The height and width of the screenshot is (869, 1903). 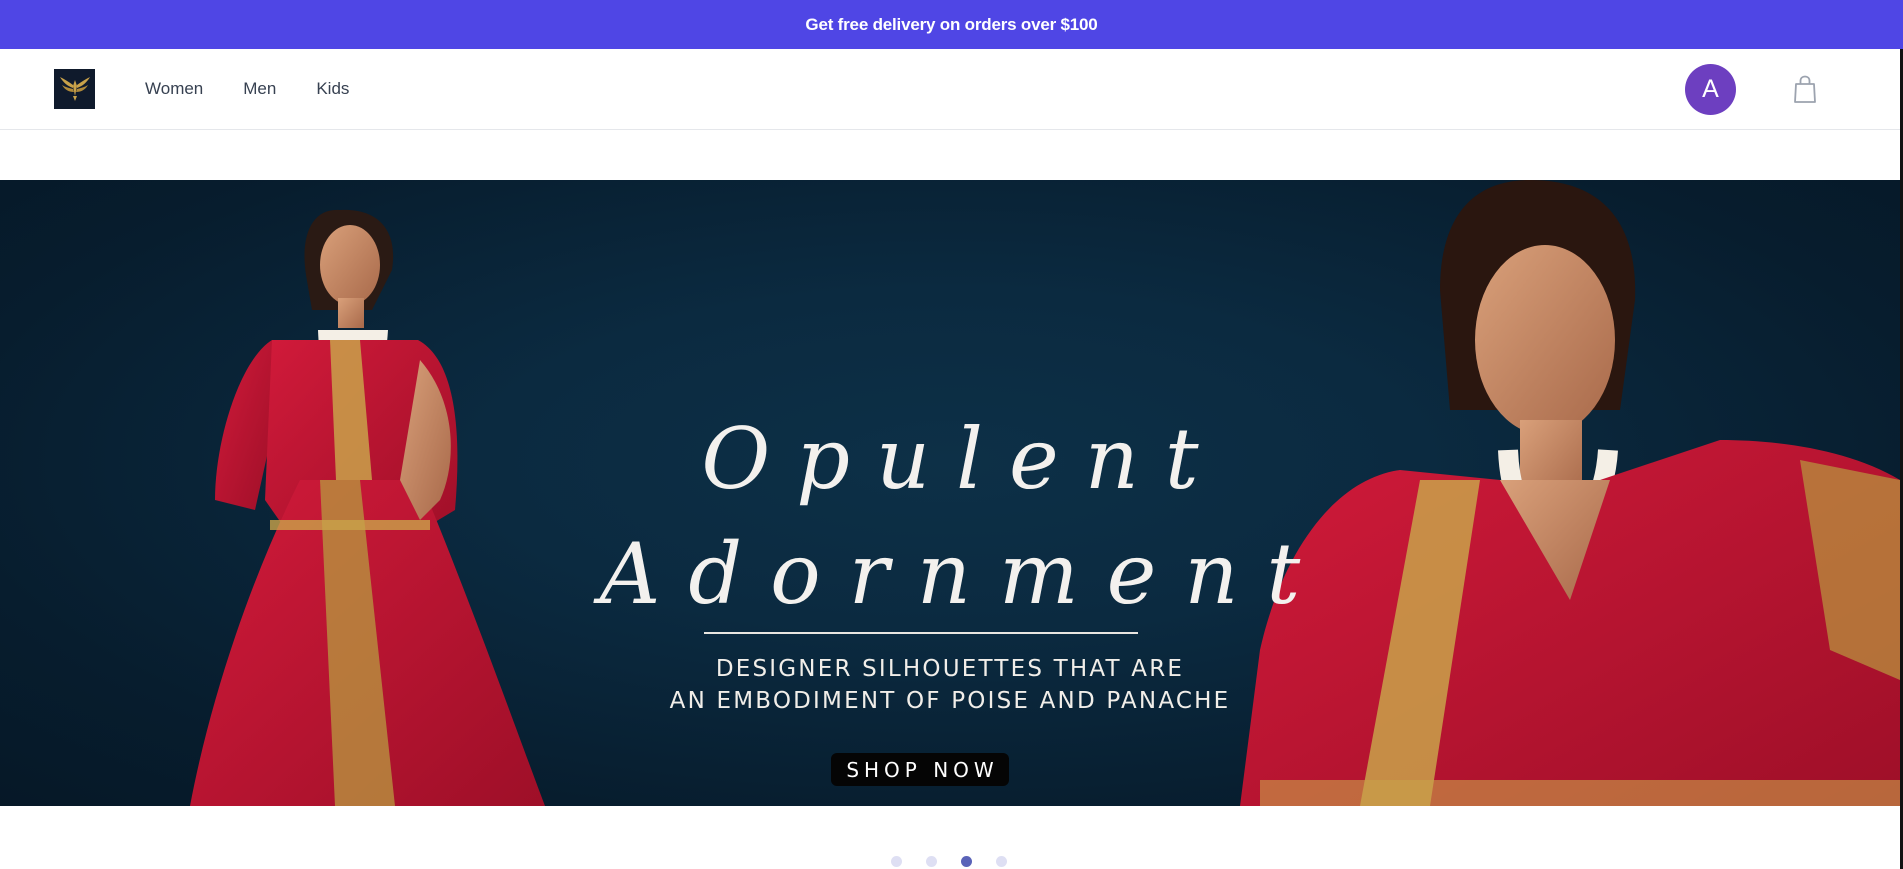 What do you see at coordinates (259, 89) in the screenshot?
I see `nav-link-men: Men` at bounding box center [259, 89].